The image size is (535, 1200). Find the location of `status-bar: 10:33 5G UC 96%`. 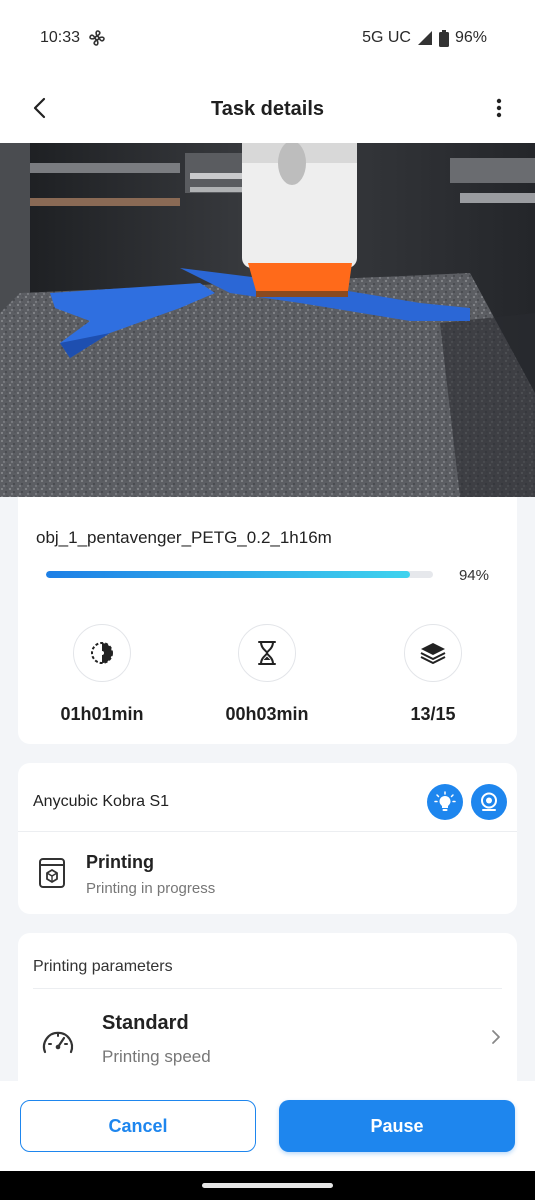

status-bar: 10:33 5G UC 96% is located at coordinates (267, 38).